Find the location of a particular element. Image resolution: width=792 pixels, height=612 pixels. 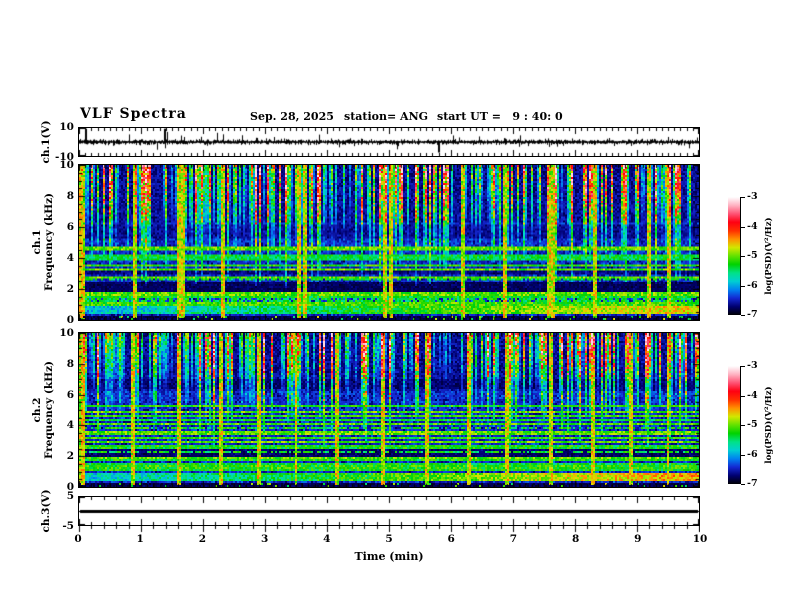

ch1-voltage-waveform-canvas is located at coordinates (389, 142).